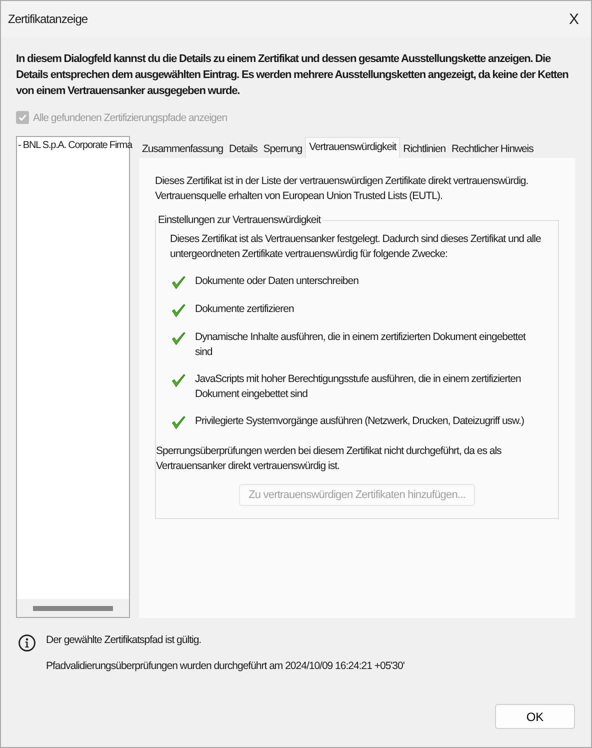 The image size is (592, 748). What do you see at coordinates (239, 220) in the screenshot?
I see `group-title: Einstellungen zur Vertrauenswürdigkeit` at bounding box center [239, 220].